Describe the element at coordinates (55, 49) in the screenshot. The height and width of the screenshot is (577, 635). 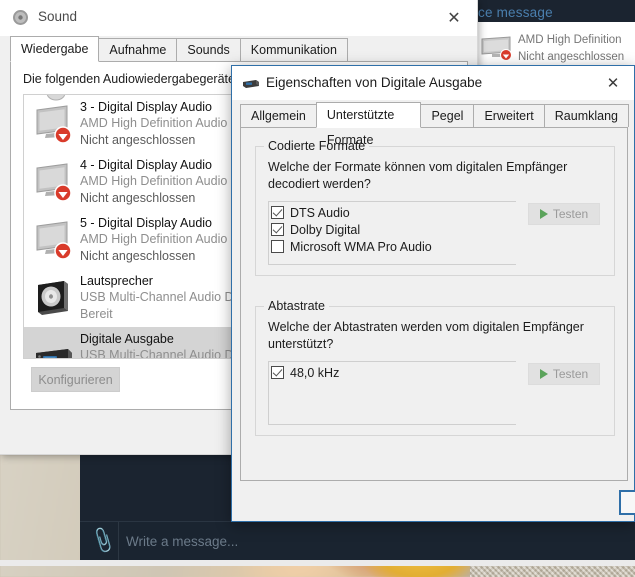
I see `tab-wiedergabe: Wiedergabe` at that location.